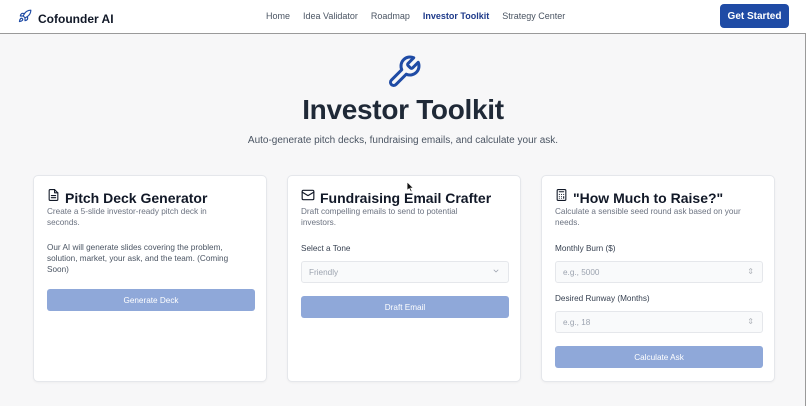  I want to click on desc-line: seconds., so click(63, 222).